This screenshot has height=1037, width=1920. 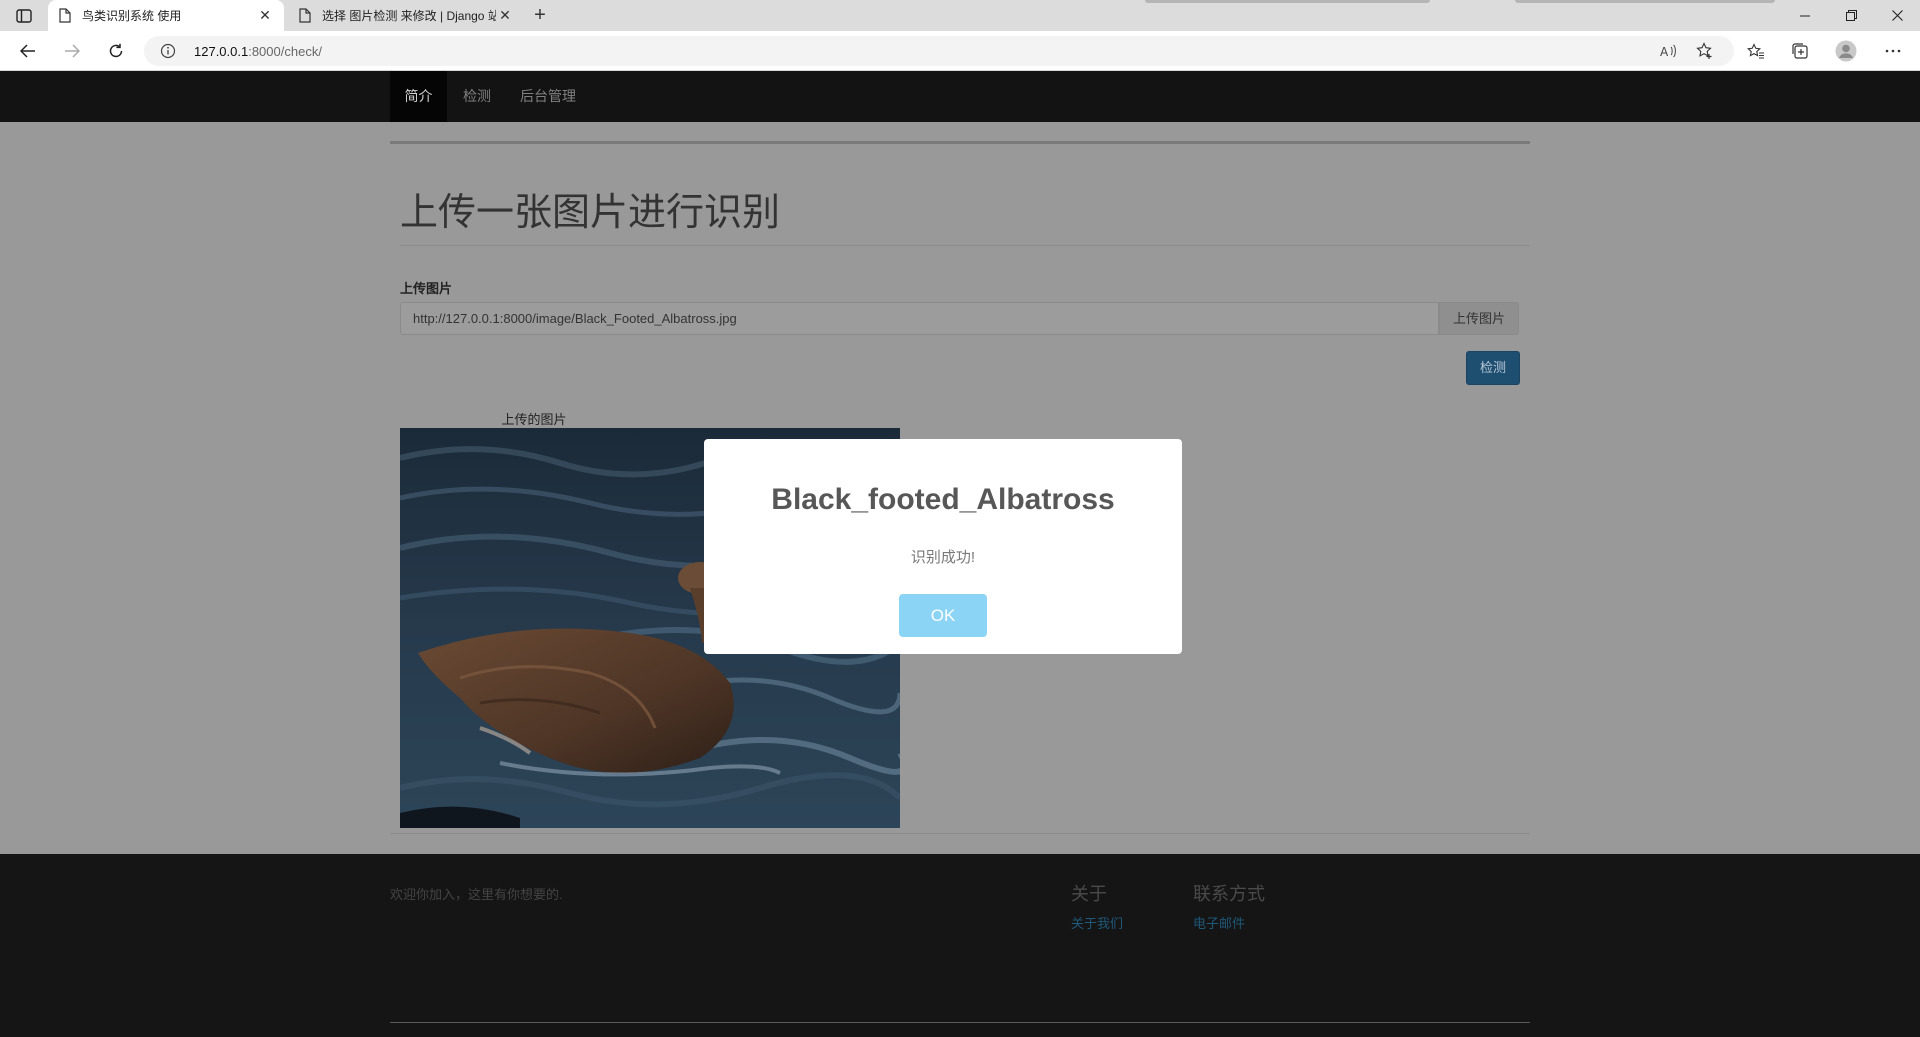 What do you see at coordinates (116, 51) in the screenshot?
I see `refresh-icon` at bounding box center [116, 51].